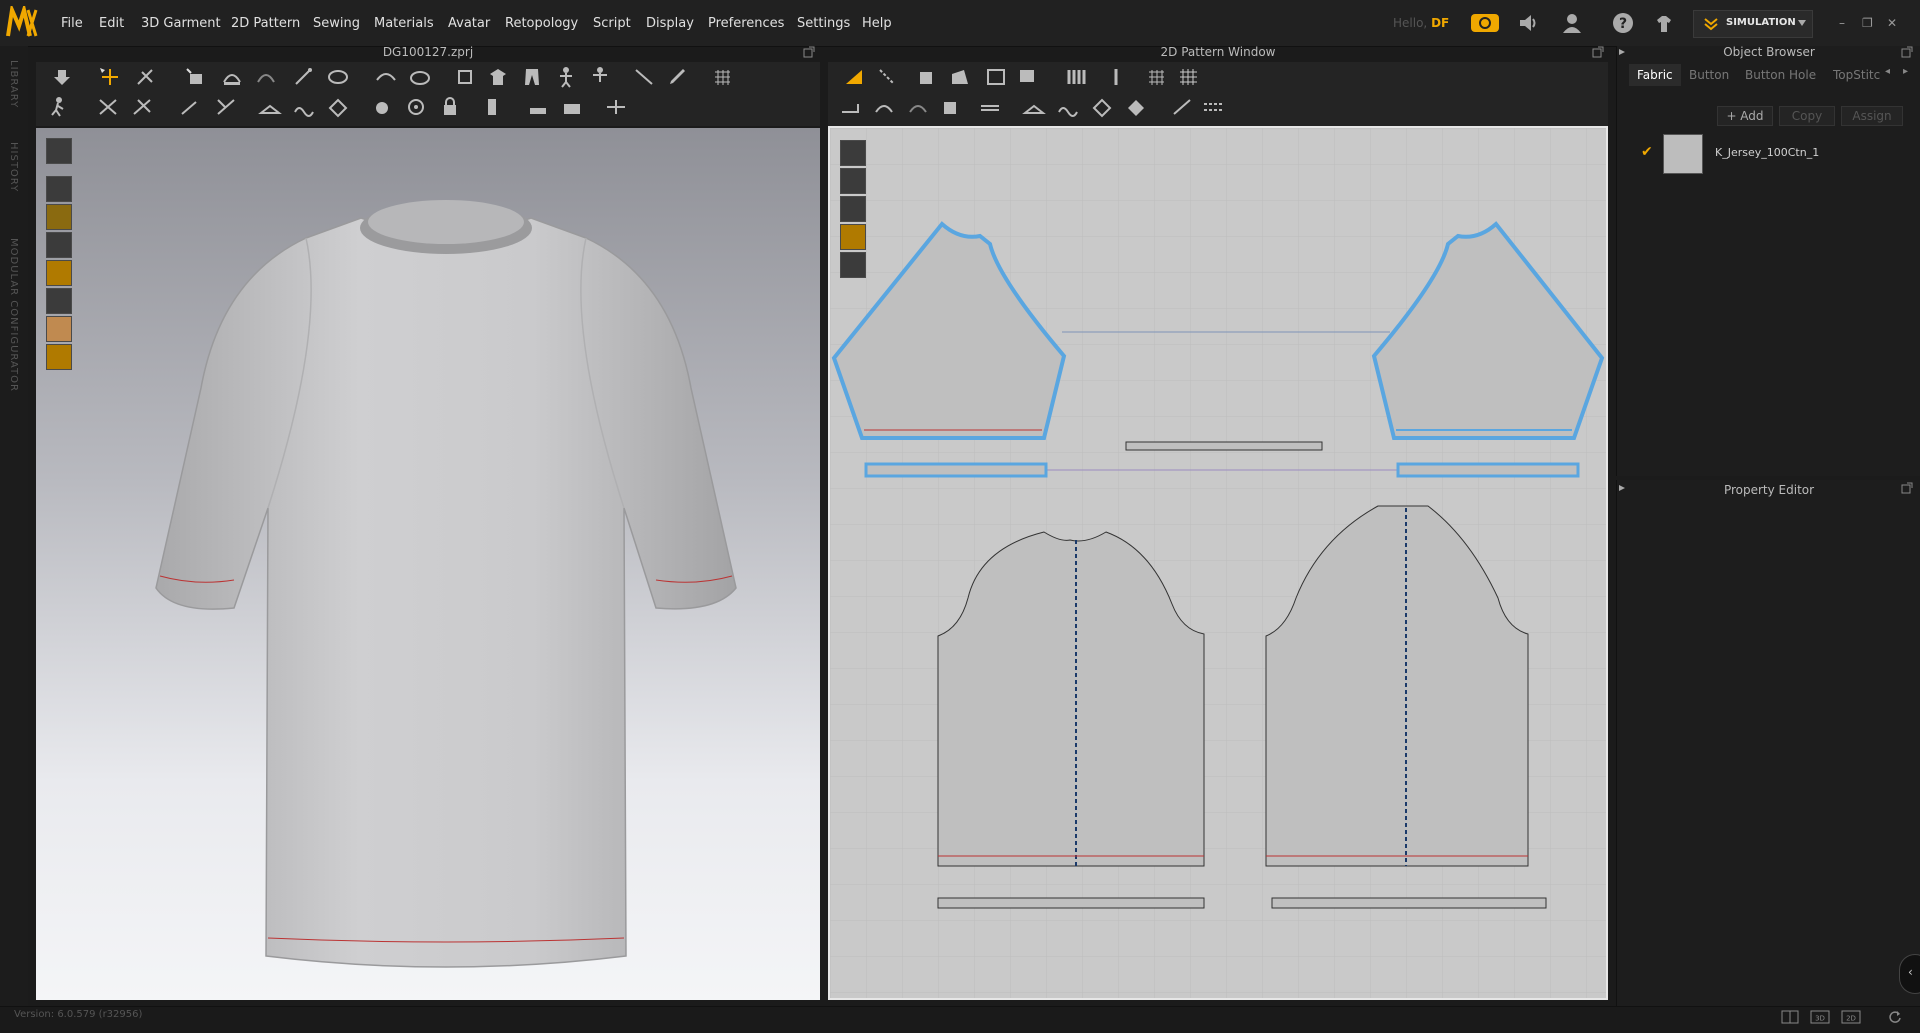 The width and height of the screenshot is (1920, 1033). I want to click on fabric-list-item: ✔ K_Jersey_100Ctn_1, so click(1770, 154).